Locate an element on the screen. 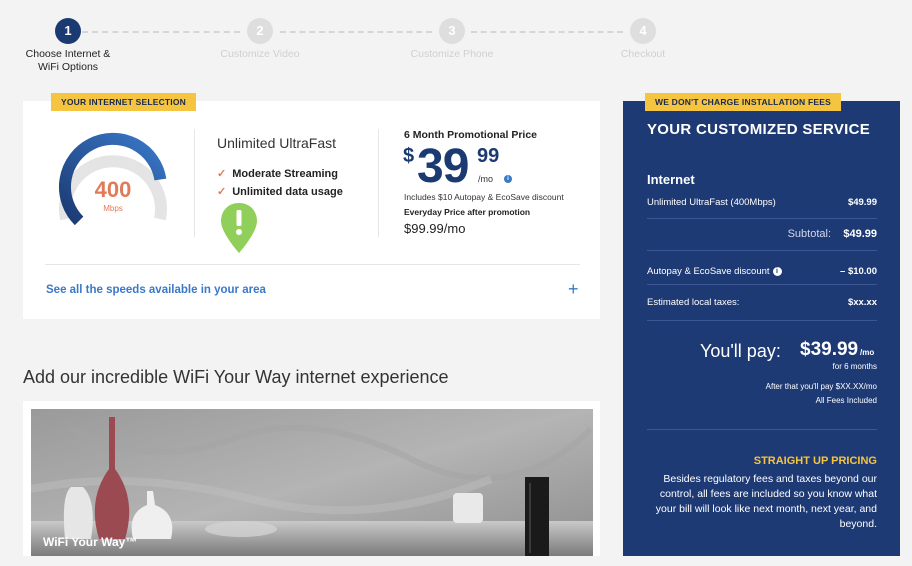  subtotal-value: $49.99 is located at coordinates (860, 234).